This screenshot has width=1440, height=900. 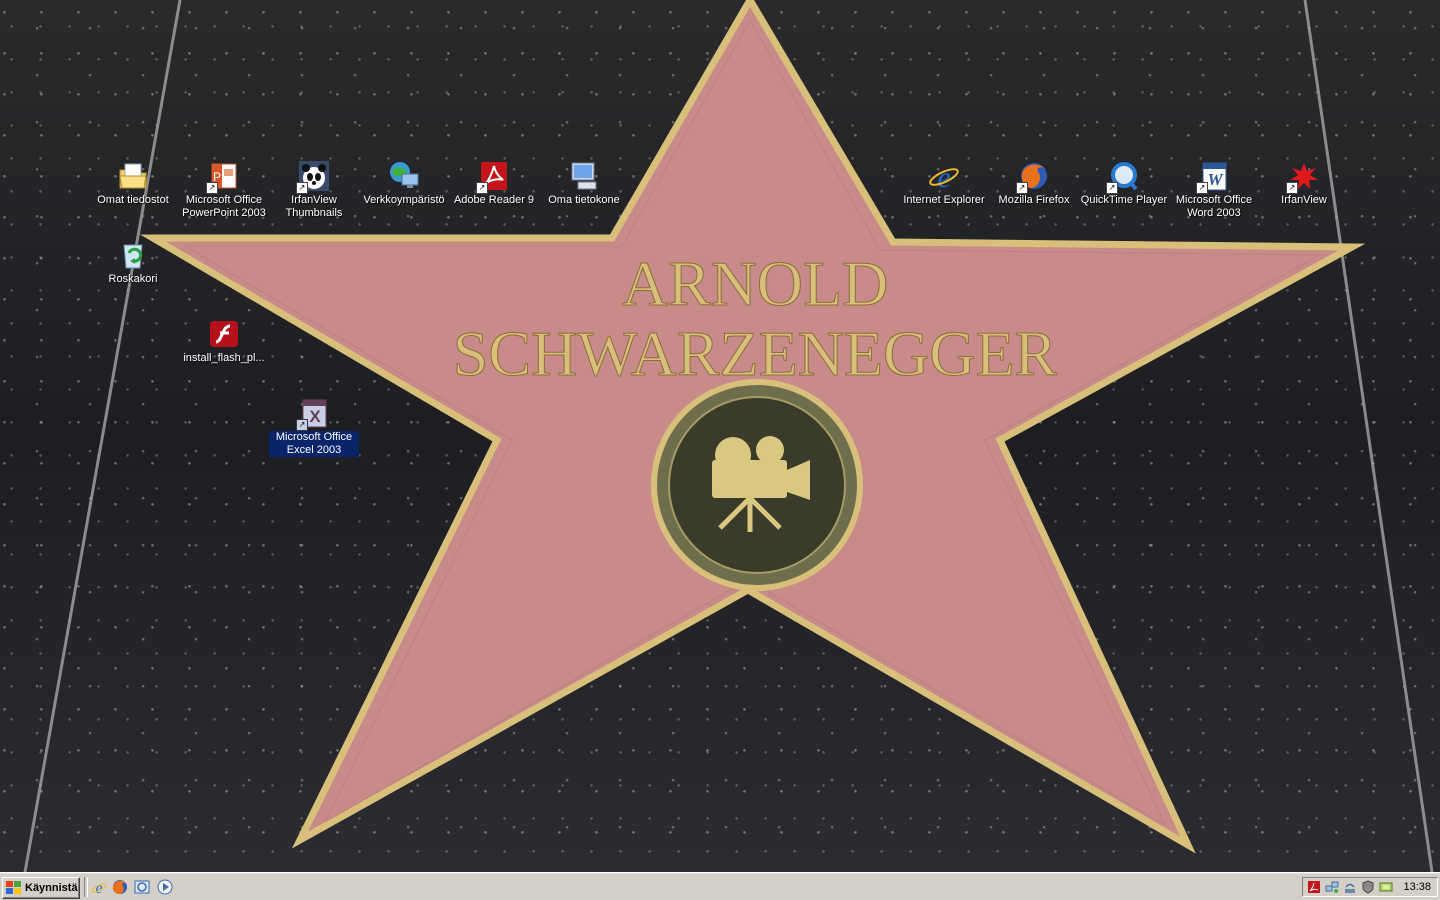 I want to click on desktop-icon-label: Verkkoympäristö, so click(x=404, y=200).